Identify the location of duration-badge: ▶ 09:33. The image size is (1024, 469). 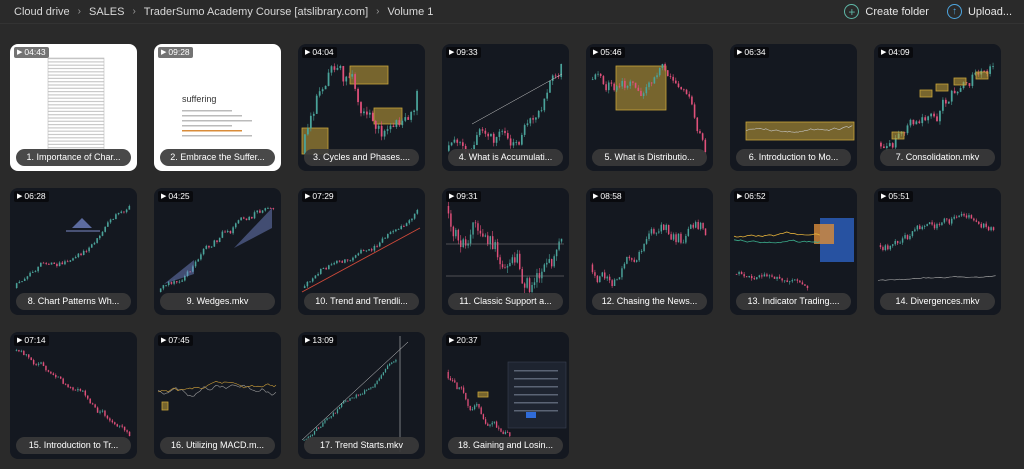
(463, 52).